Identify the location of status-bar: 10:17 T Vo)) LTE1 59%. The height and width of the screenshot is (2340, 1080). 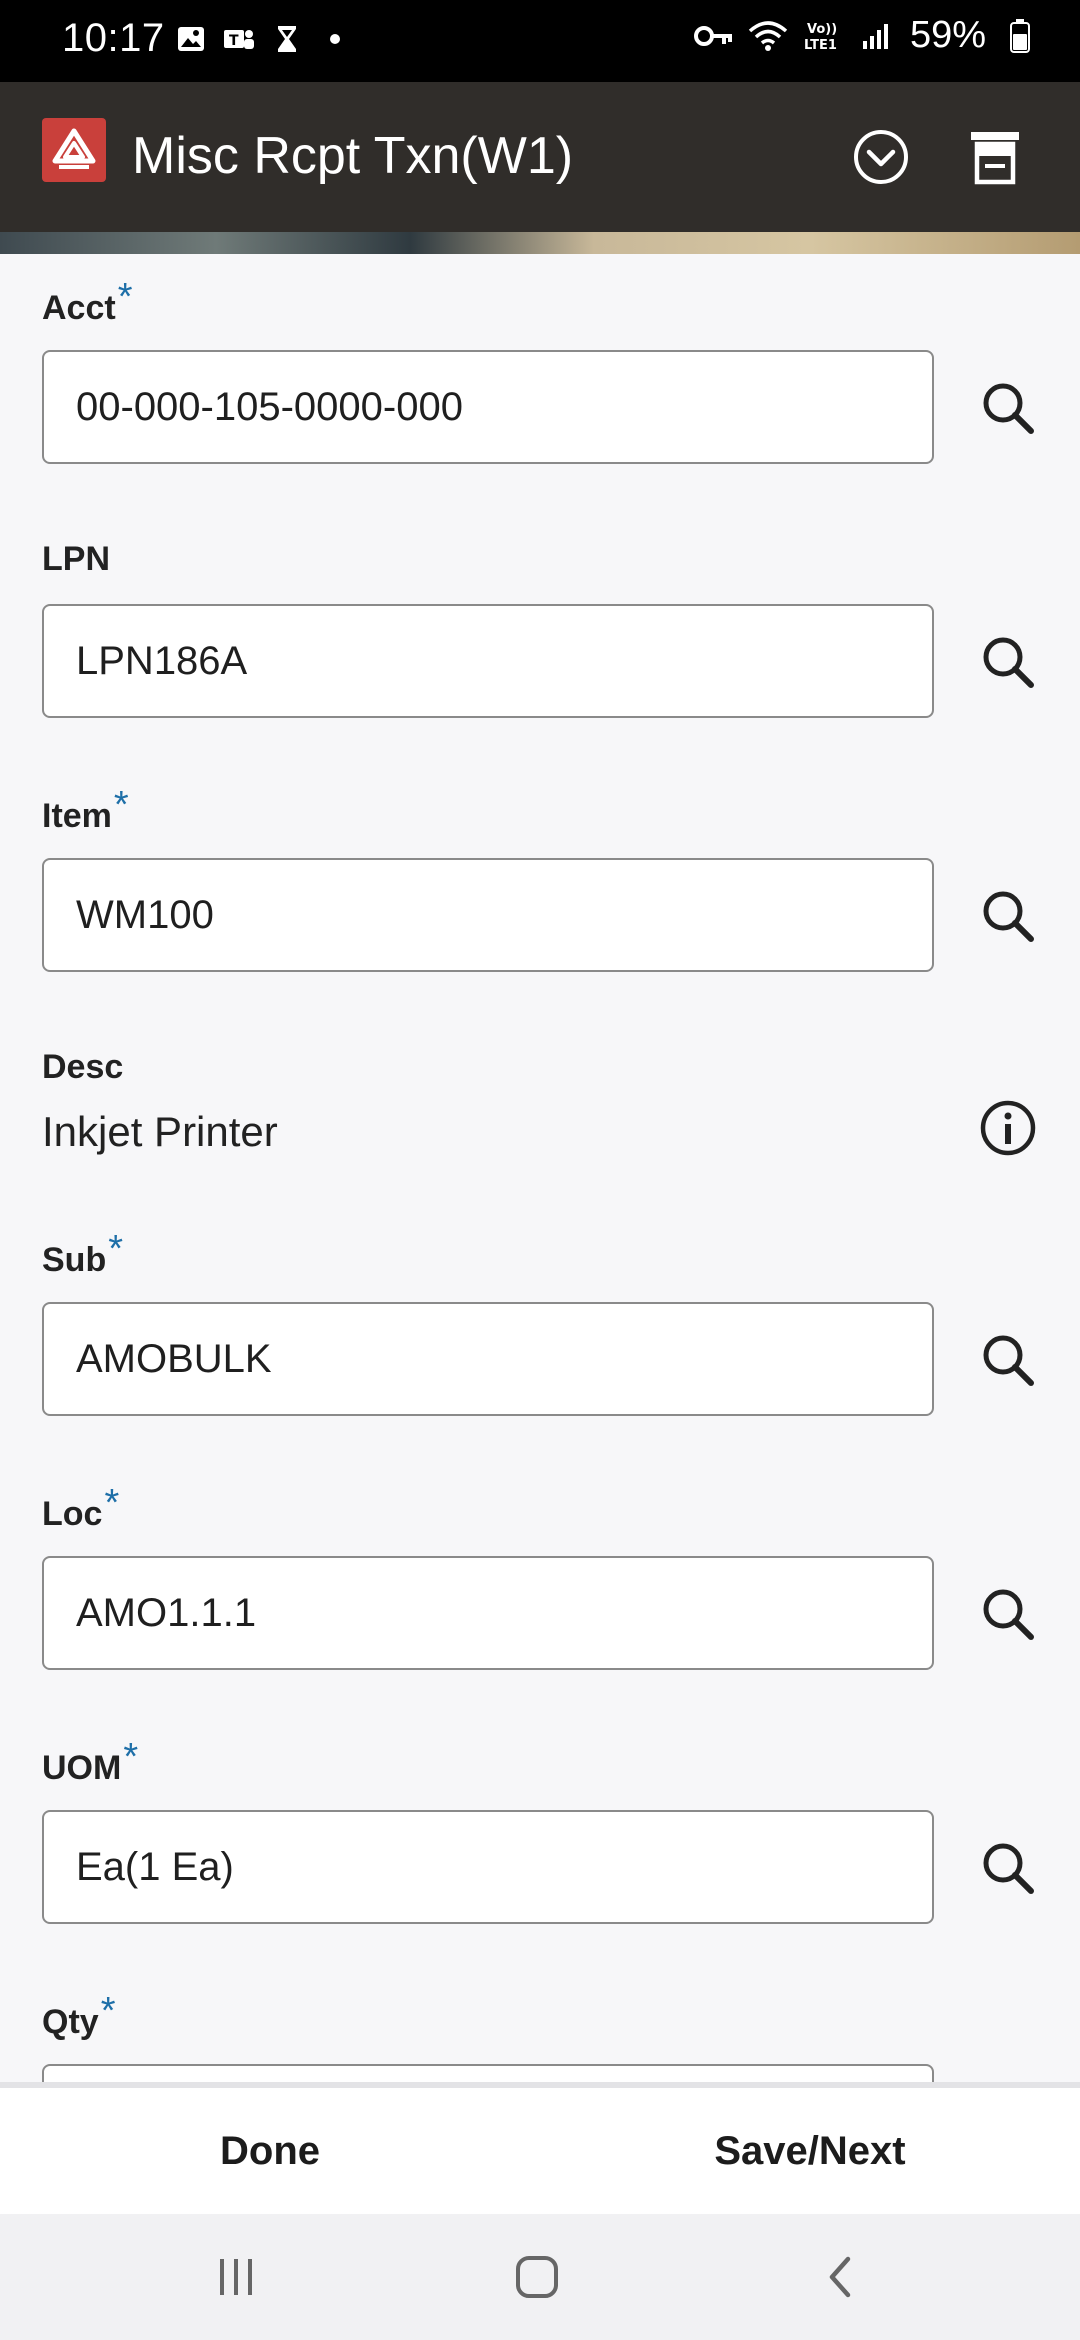
(540, 41).